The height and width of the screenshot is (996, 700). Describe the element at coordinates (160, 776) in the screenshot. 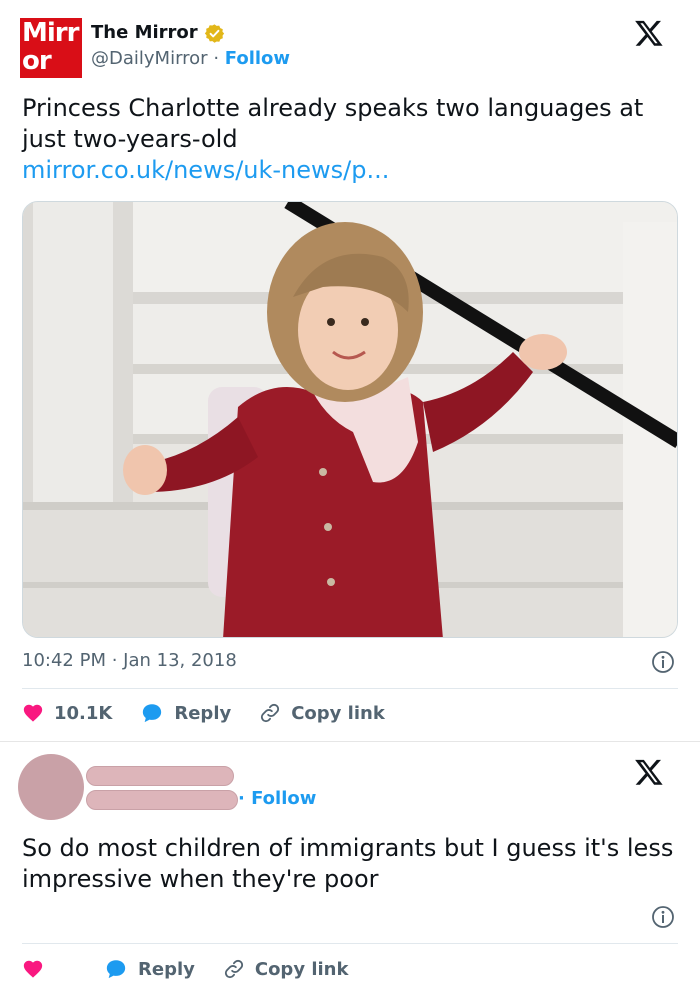

I see `redacted-name` at that location.